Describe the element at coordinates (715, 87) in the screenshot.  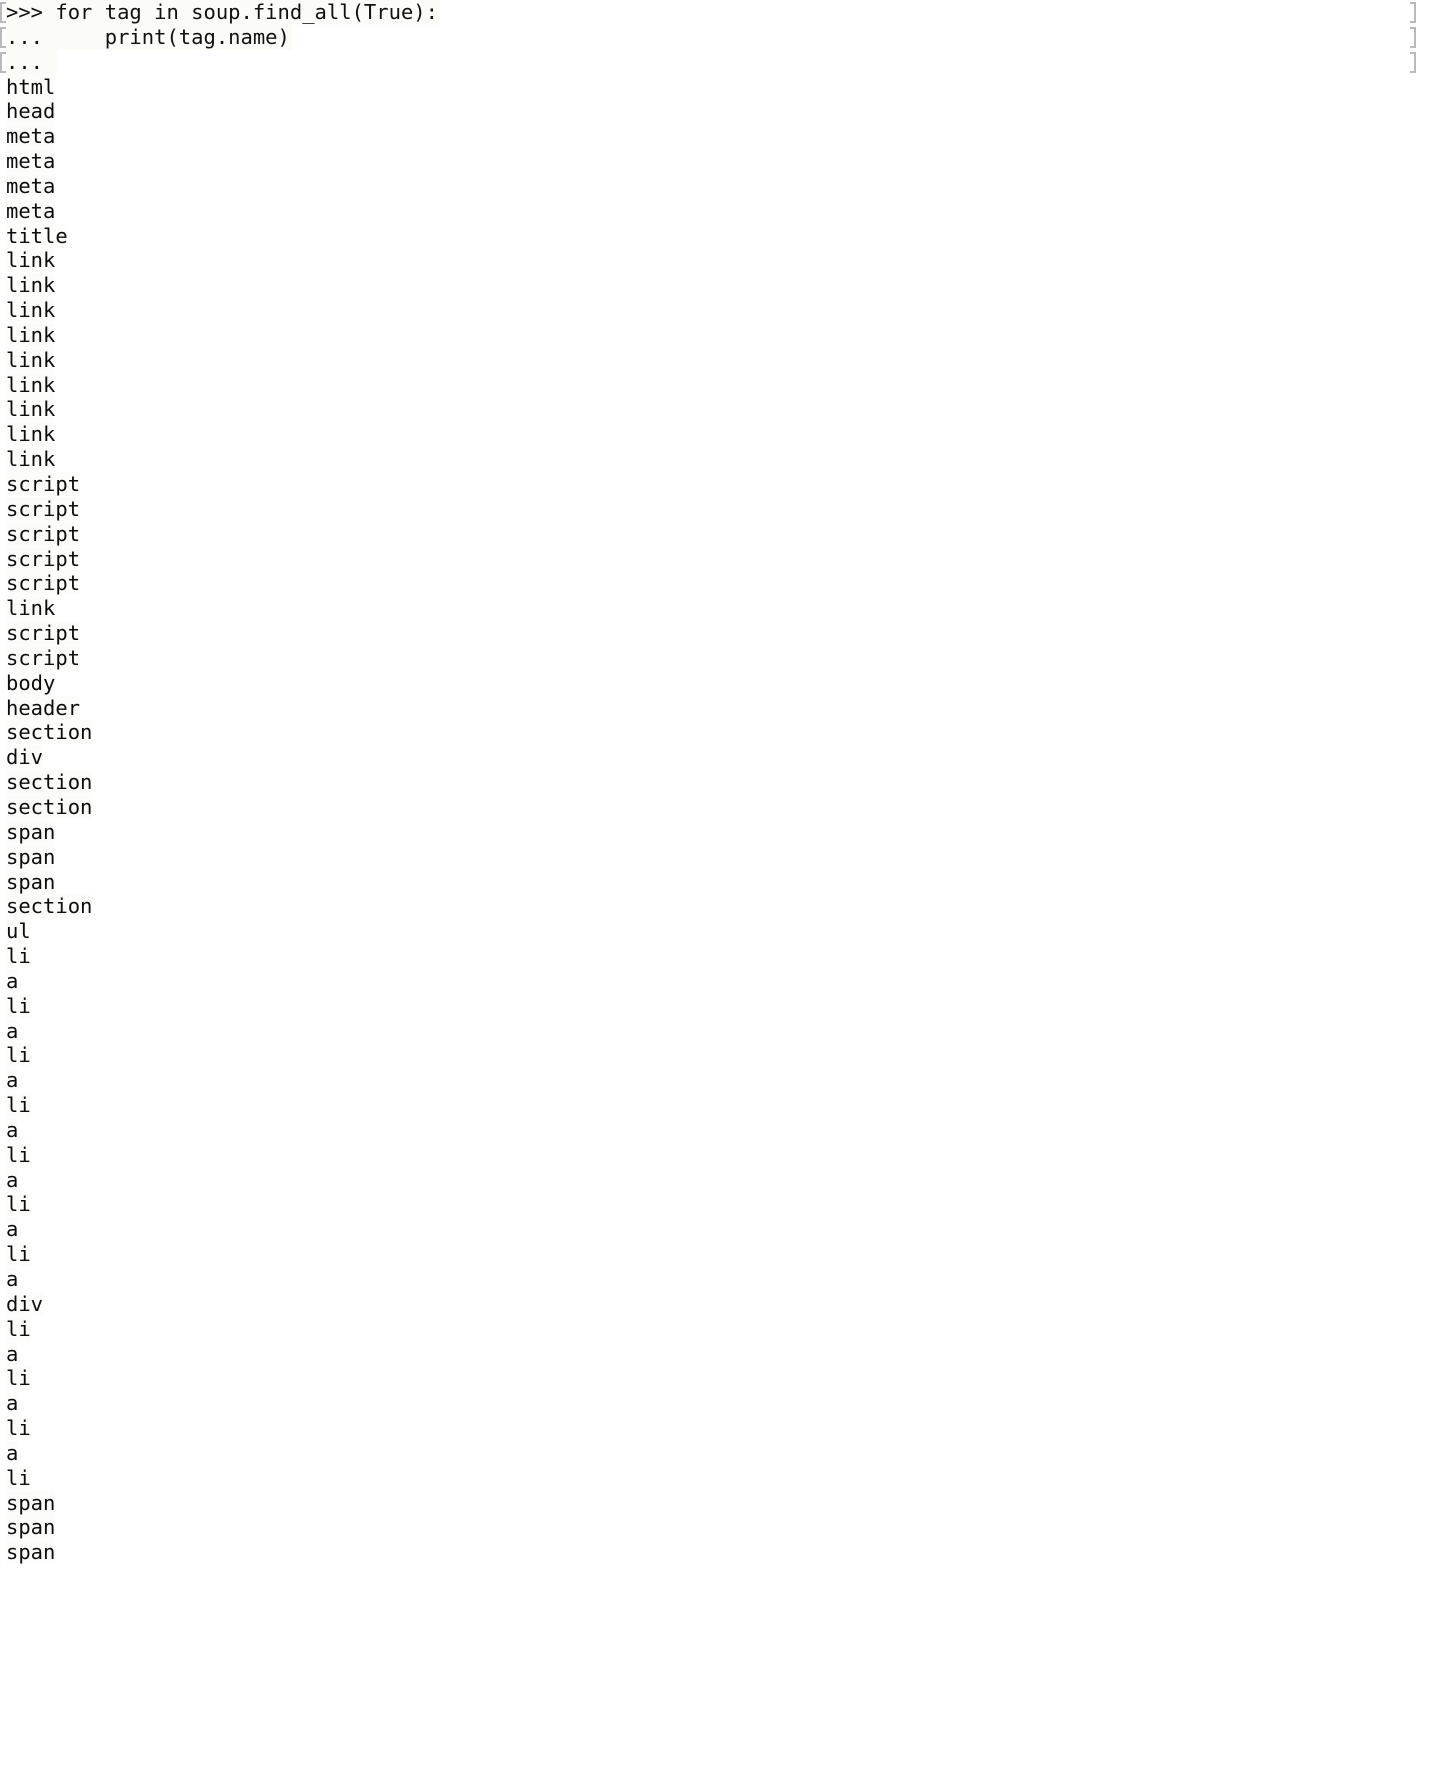
I see `output-line: html` at that location.